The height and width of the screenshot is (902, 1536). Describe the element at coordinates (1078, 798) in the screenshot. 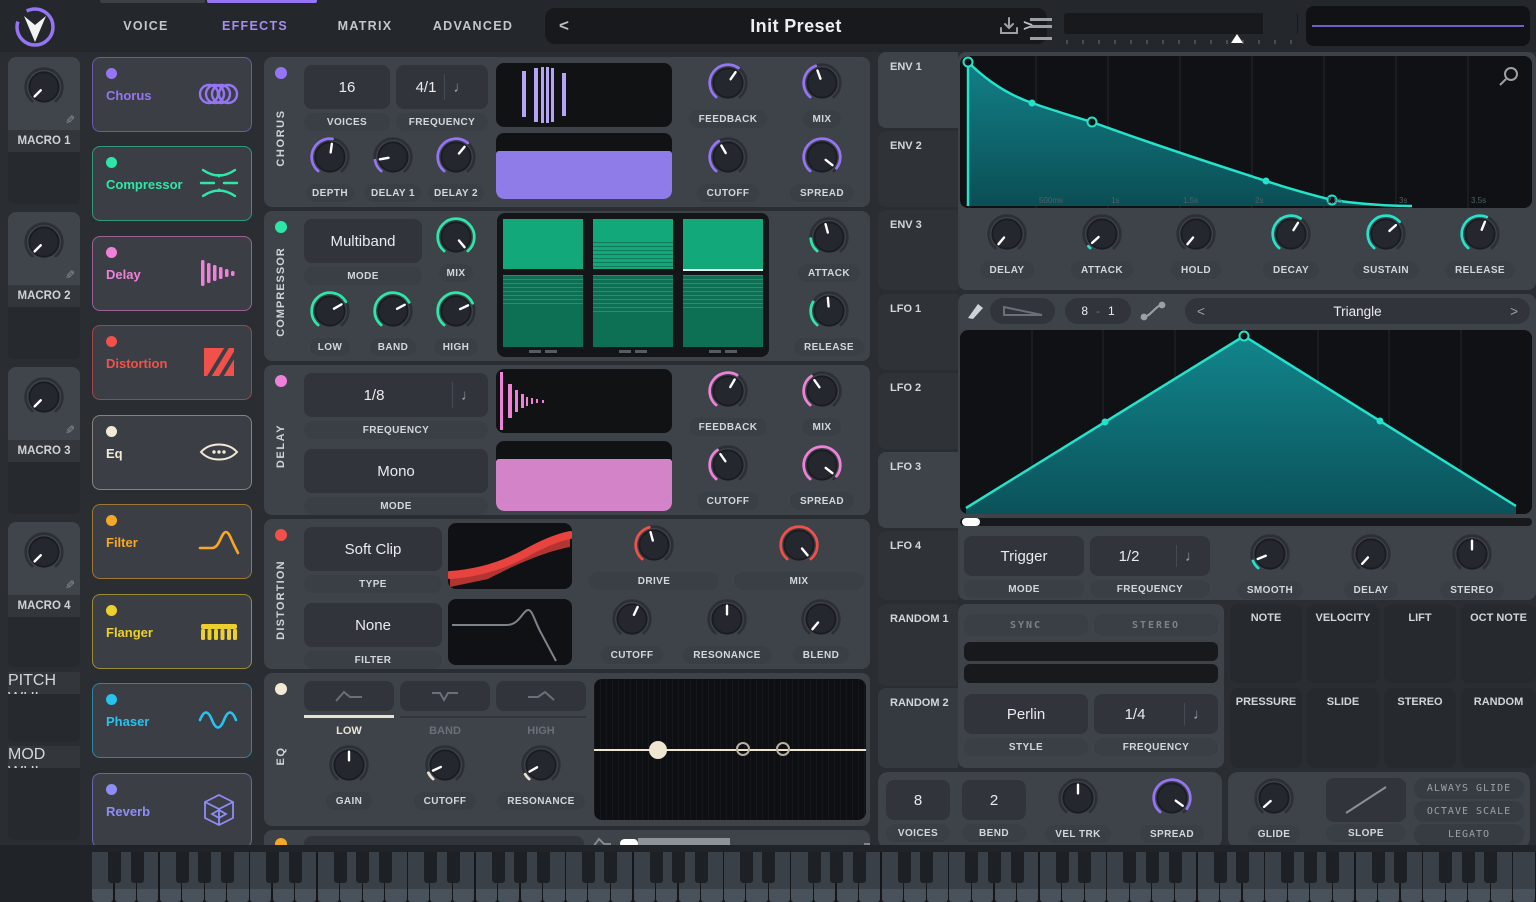

I see `vel-trk-knob` at that location.